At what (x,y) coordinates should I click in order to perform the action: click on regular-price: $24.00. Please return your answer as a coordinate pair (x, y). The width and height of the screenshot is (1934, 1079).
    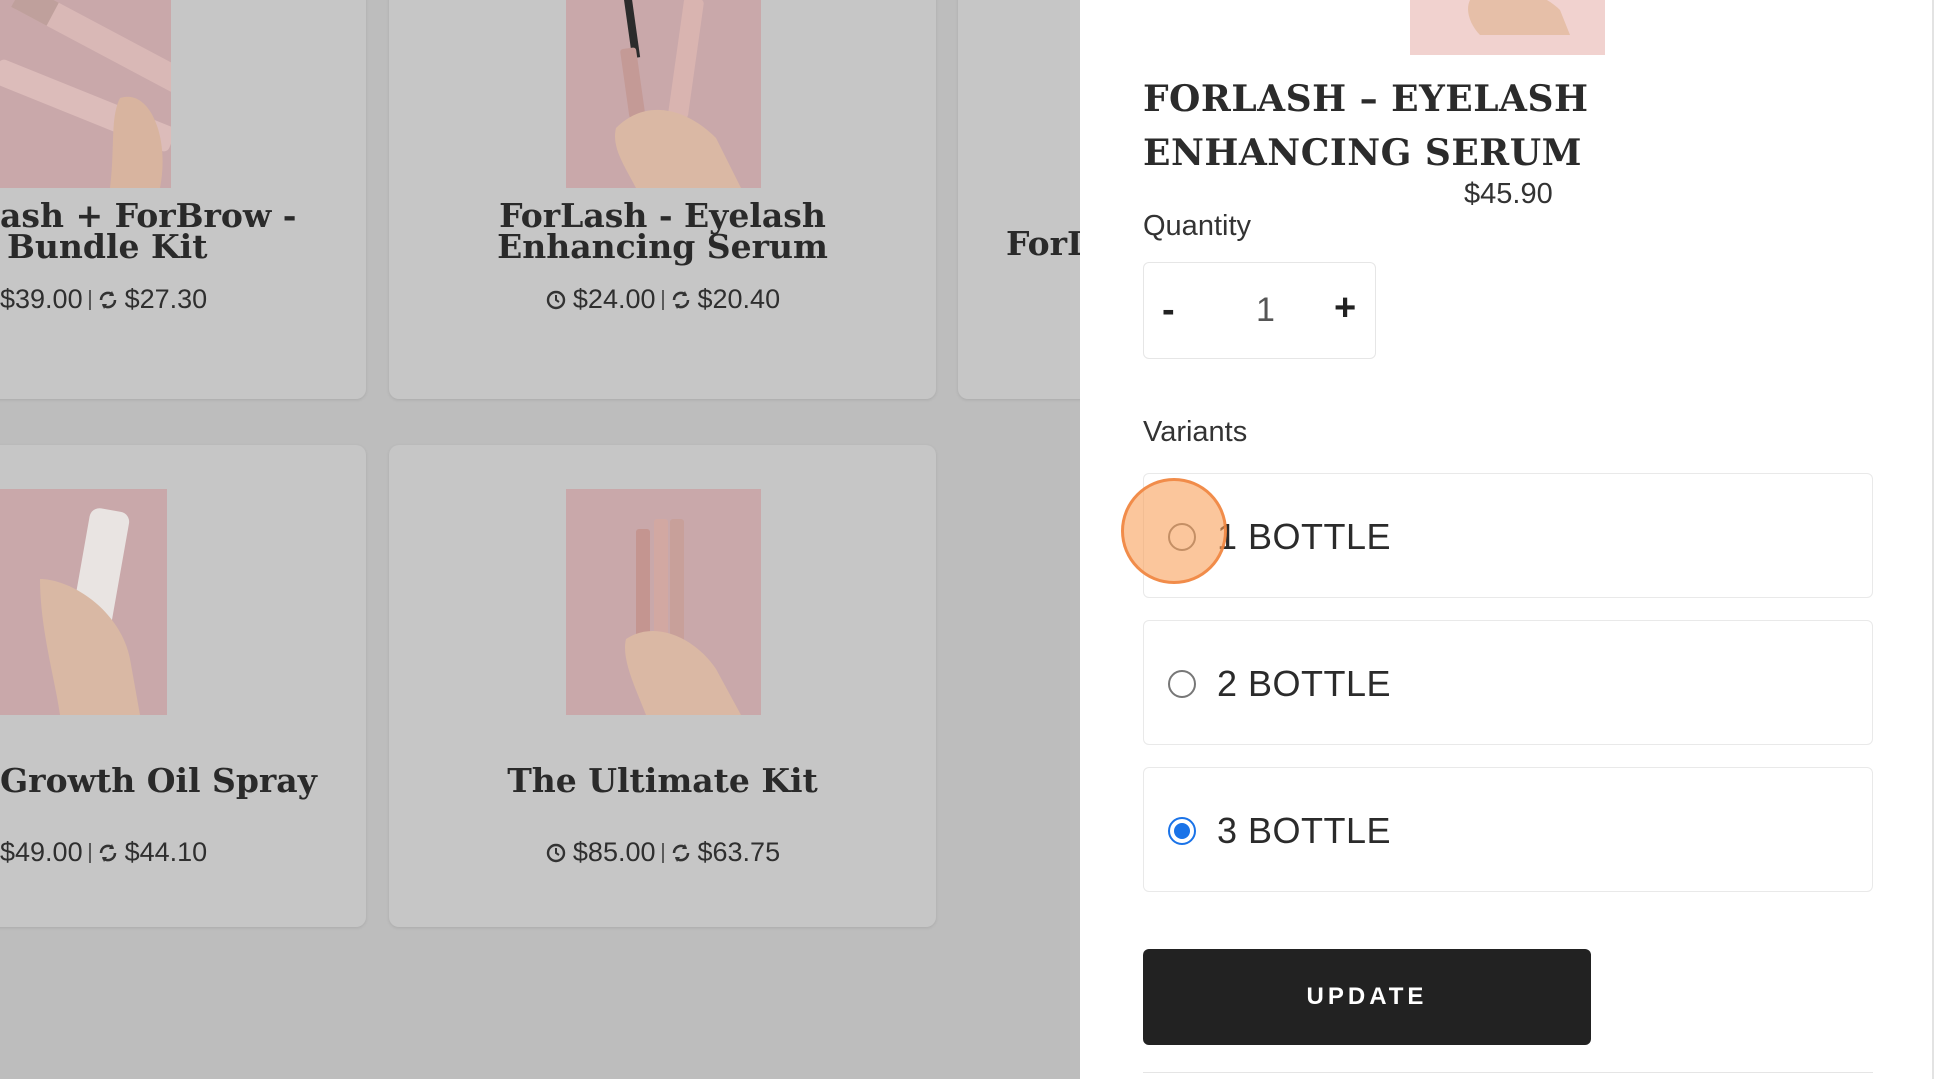
    Looking at the image, I should click on (614, 299).